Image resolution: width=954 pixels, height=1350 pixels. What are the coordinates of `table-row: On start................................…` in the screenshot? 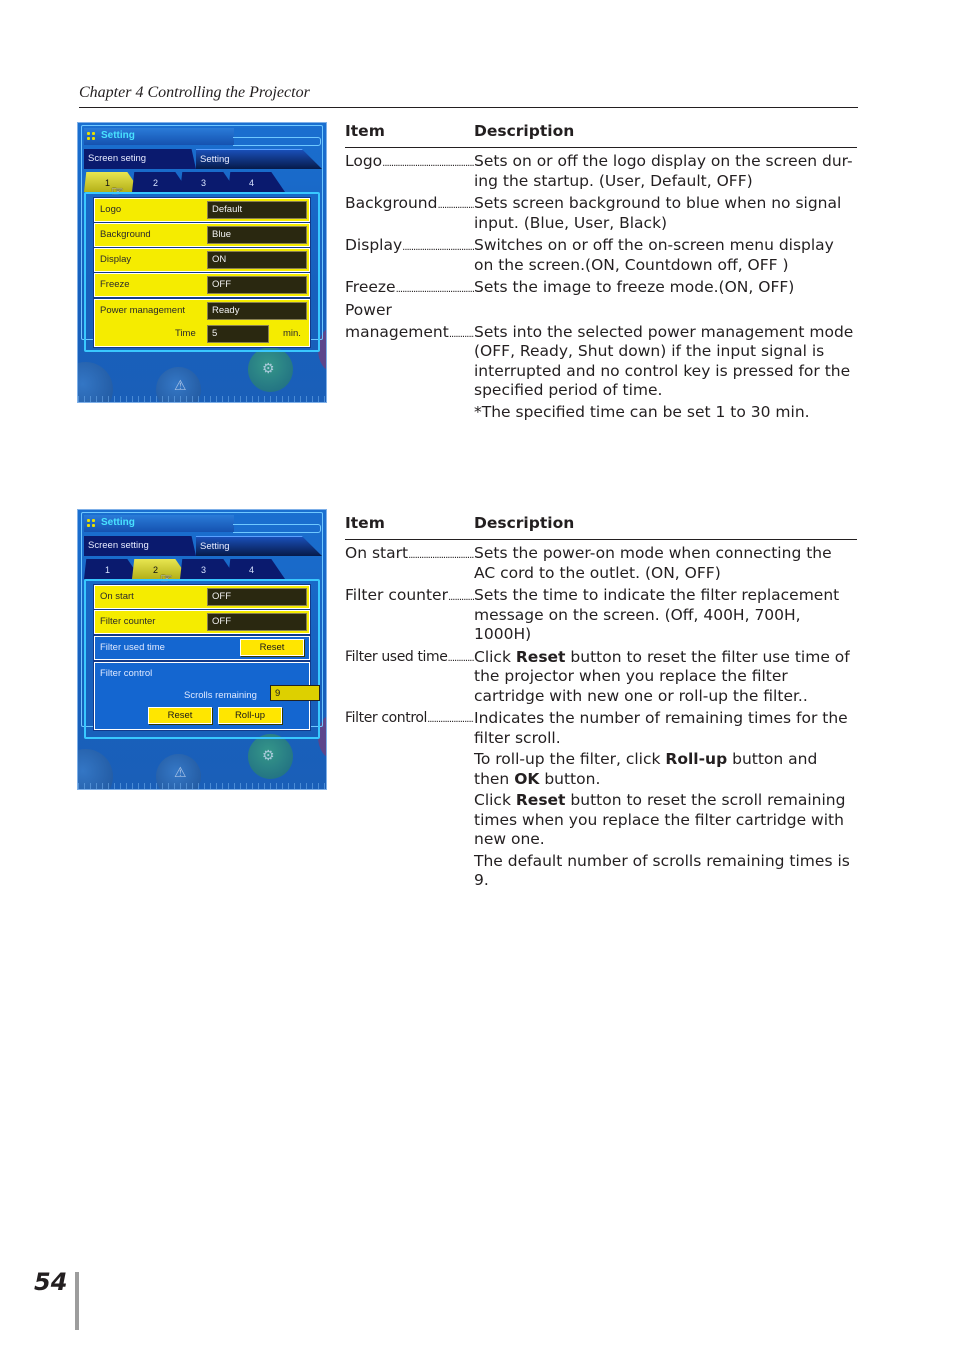 It's located at (601, 563).